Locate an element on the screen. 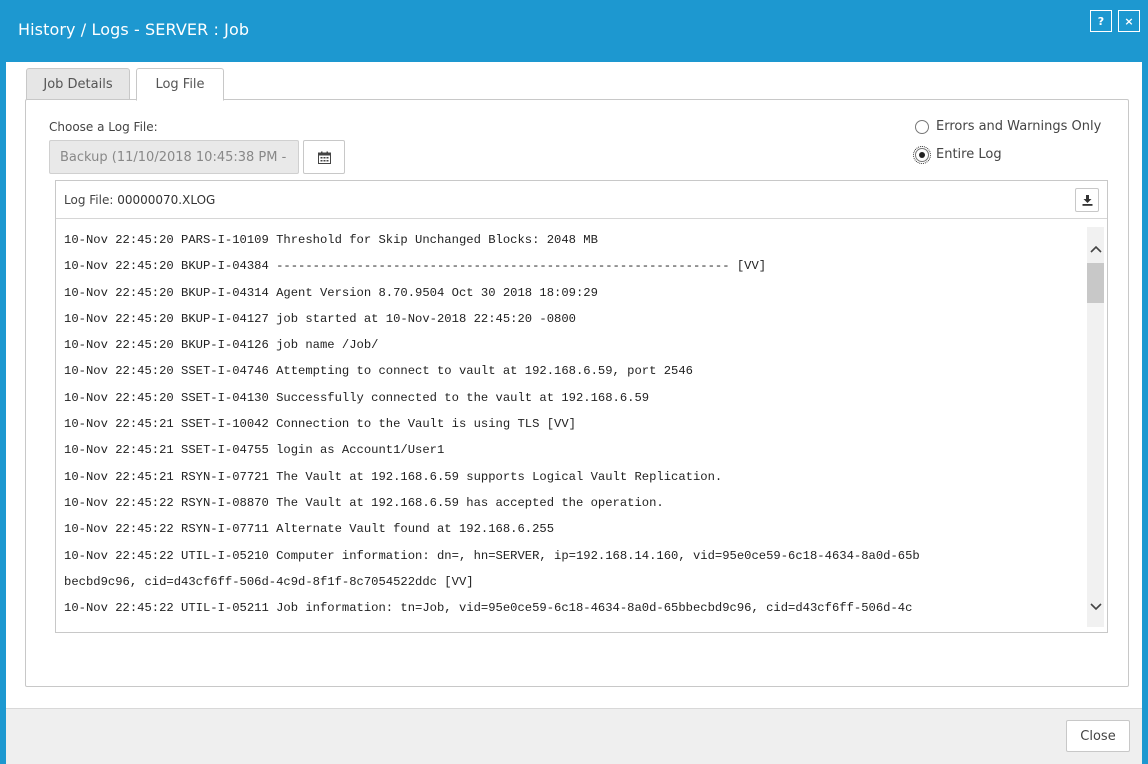 This screenshot has height=764, width=1148. radio-entire-log-indicator is located at coordinates (922, 154).